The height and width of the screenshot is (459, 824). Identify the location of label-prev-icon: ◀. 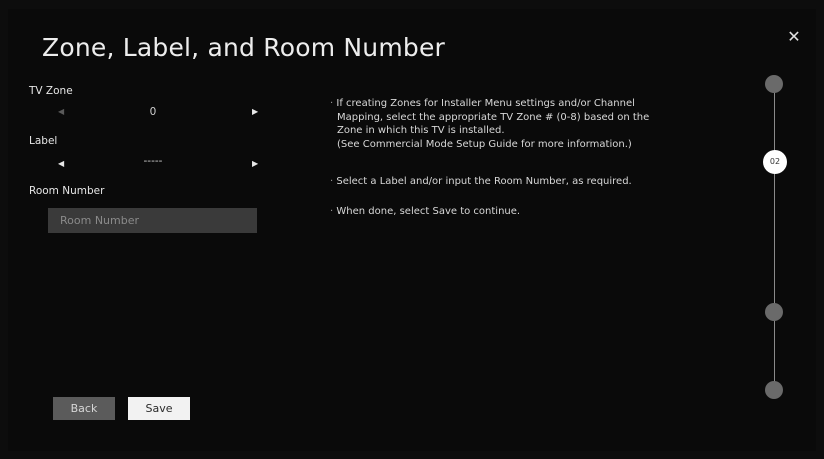
(61, 164).